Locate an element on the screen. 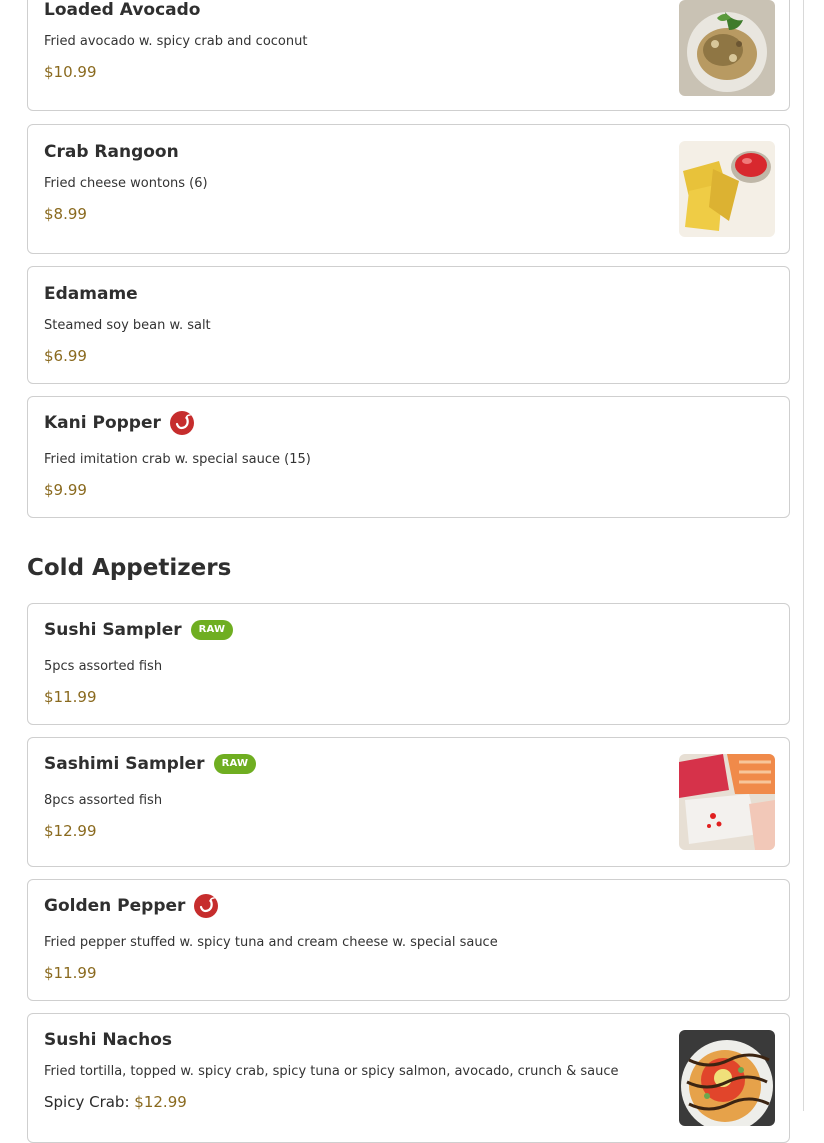  item-name: Sashimi Sampler RAW is located at coordinates (150, 764).